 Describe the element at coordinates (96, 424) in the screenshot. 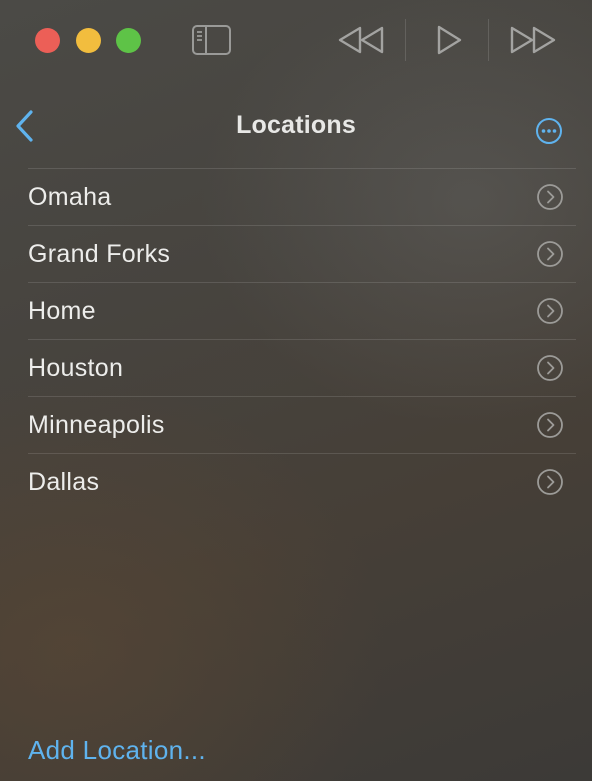

I see `location-name: Minneapolis` at that location.